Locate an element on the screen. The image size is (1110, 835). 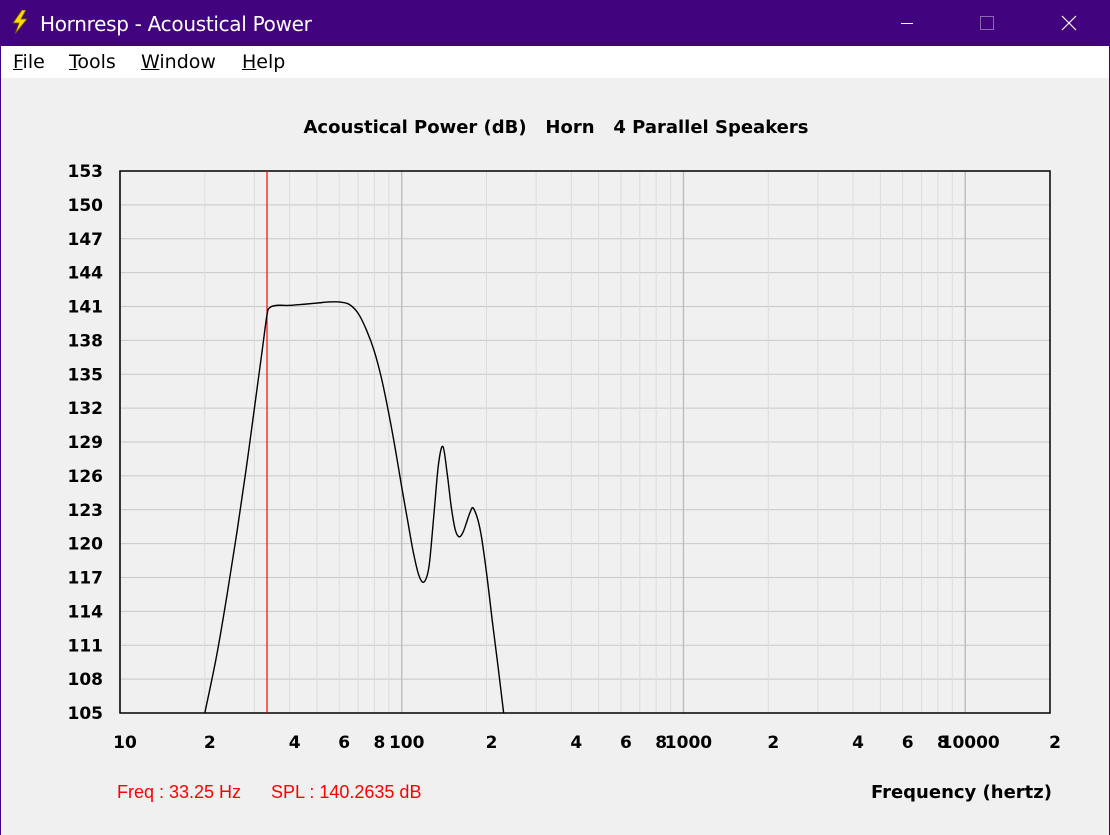
x-tick-label: 1000 is located at coordinates (688, 743).